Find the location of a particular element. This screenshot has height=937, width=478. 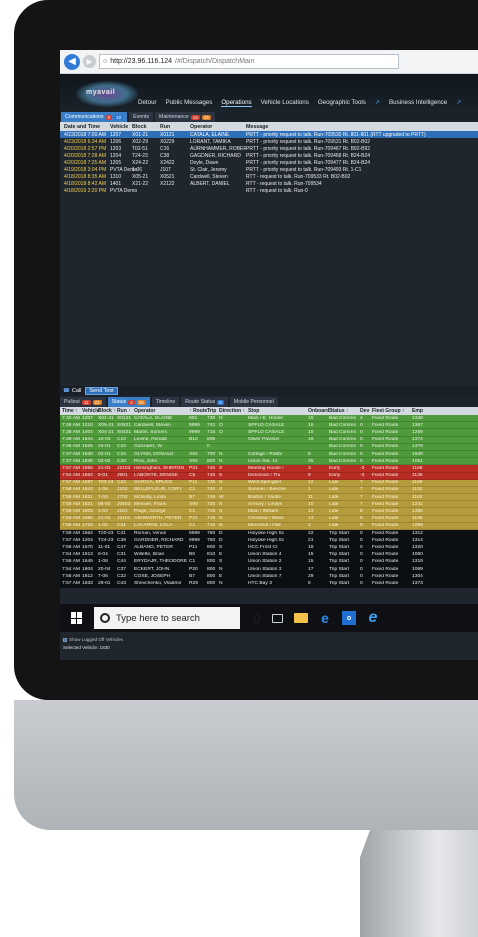

column-header: Vehicle is located at coordinates (121, 127).